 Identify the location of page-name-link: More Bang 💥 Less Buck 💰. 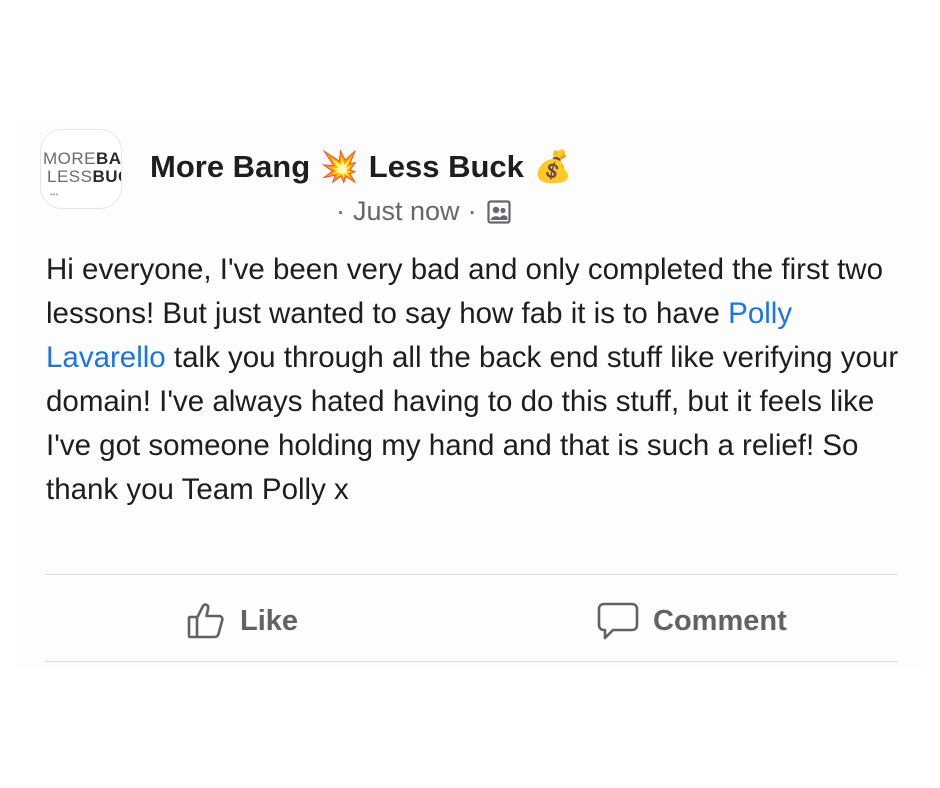
(366, 166).